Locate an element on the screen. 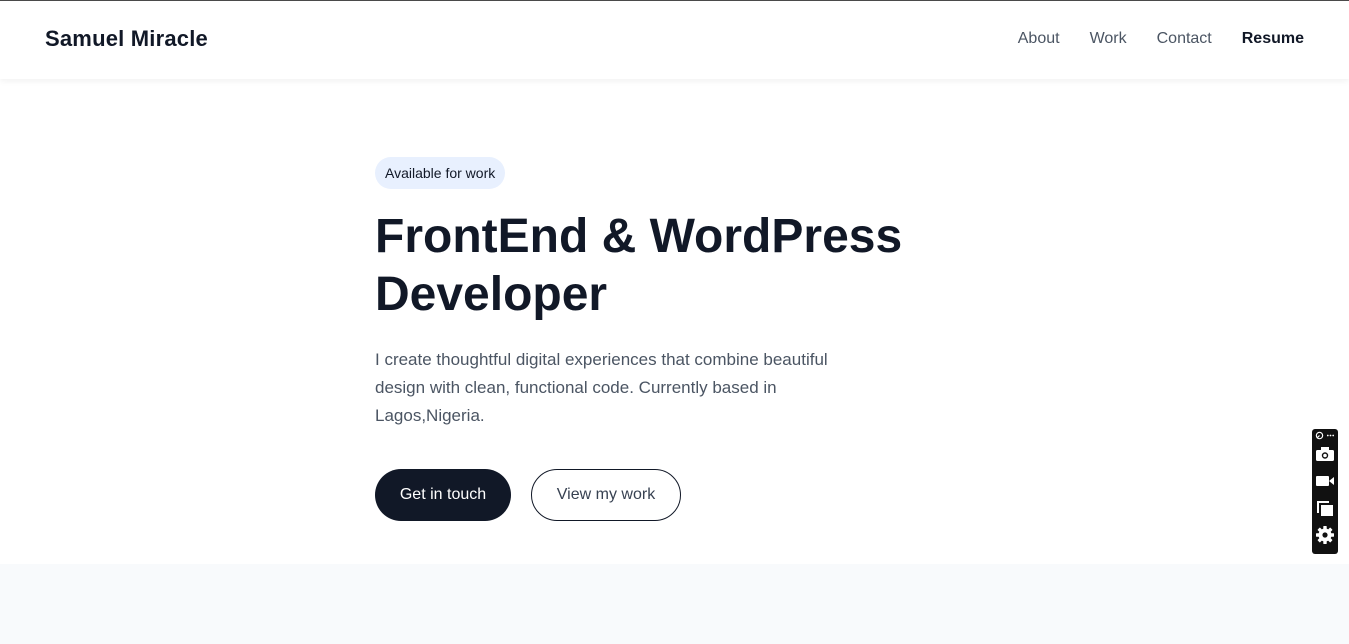 The height and width of the screenshot is (644, 1349). nav-work-link: Work is located at coordinates (1108, 39).